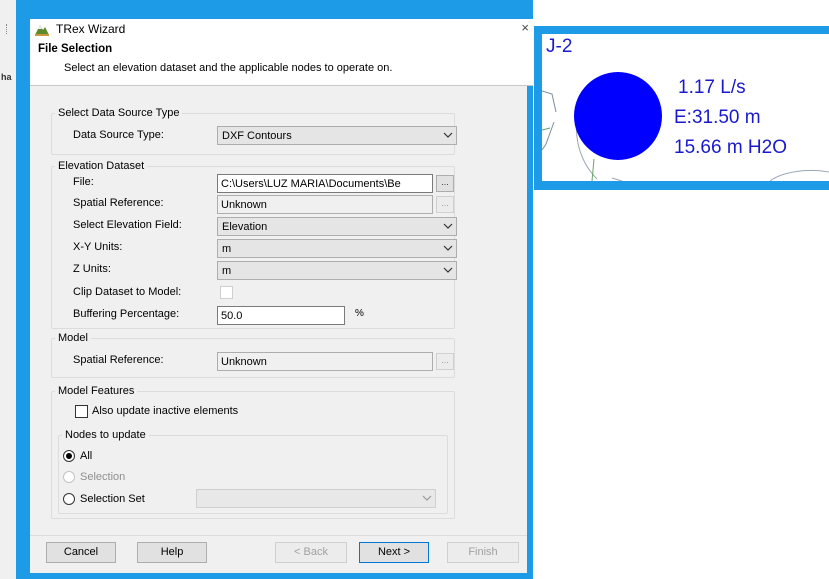 The height and width of the screenshot is (579, 829). What do you see at coordinates (257, 136) in the screenshot?
I see `data-source-type-value: DXF Contours` at bounding box center [257, 136].